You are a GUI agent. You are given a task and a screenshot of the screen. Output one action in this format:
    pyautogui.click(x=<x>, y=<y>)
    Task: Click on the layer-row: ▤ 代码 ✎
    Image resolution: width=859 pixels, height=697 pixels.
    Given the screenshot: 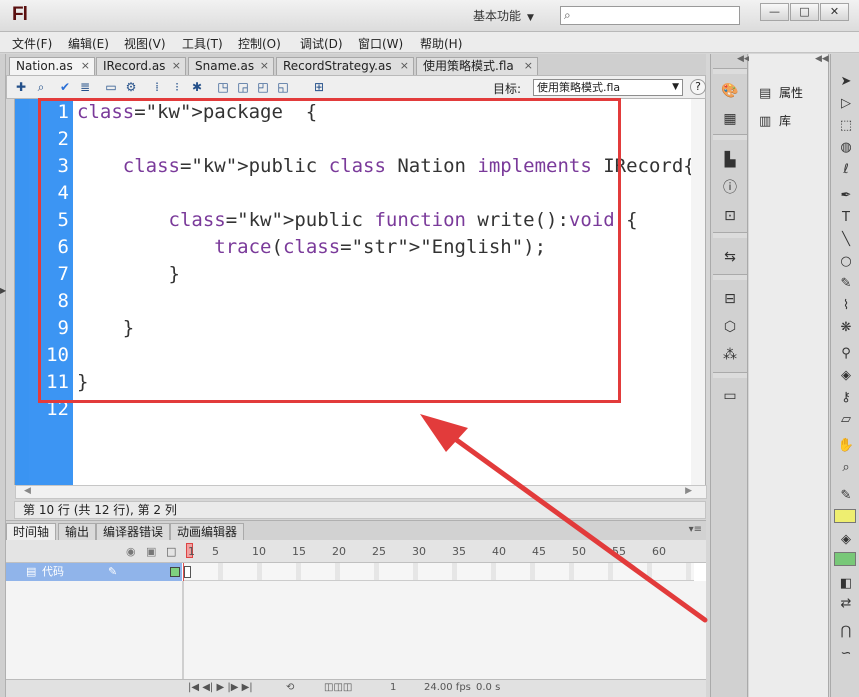 What is the action you would take?
    pyautogui.click(x=356, y=572)
    